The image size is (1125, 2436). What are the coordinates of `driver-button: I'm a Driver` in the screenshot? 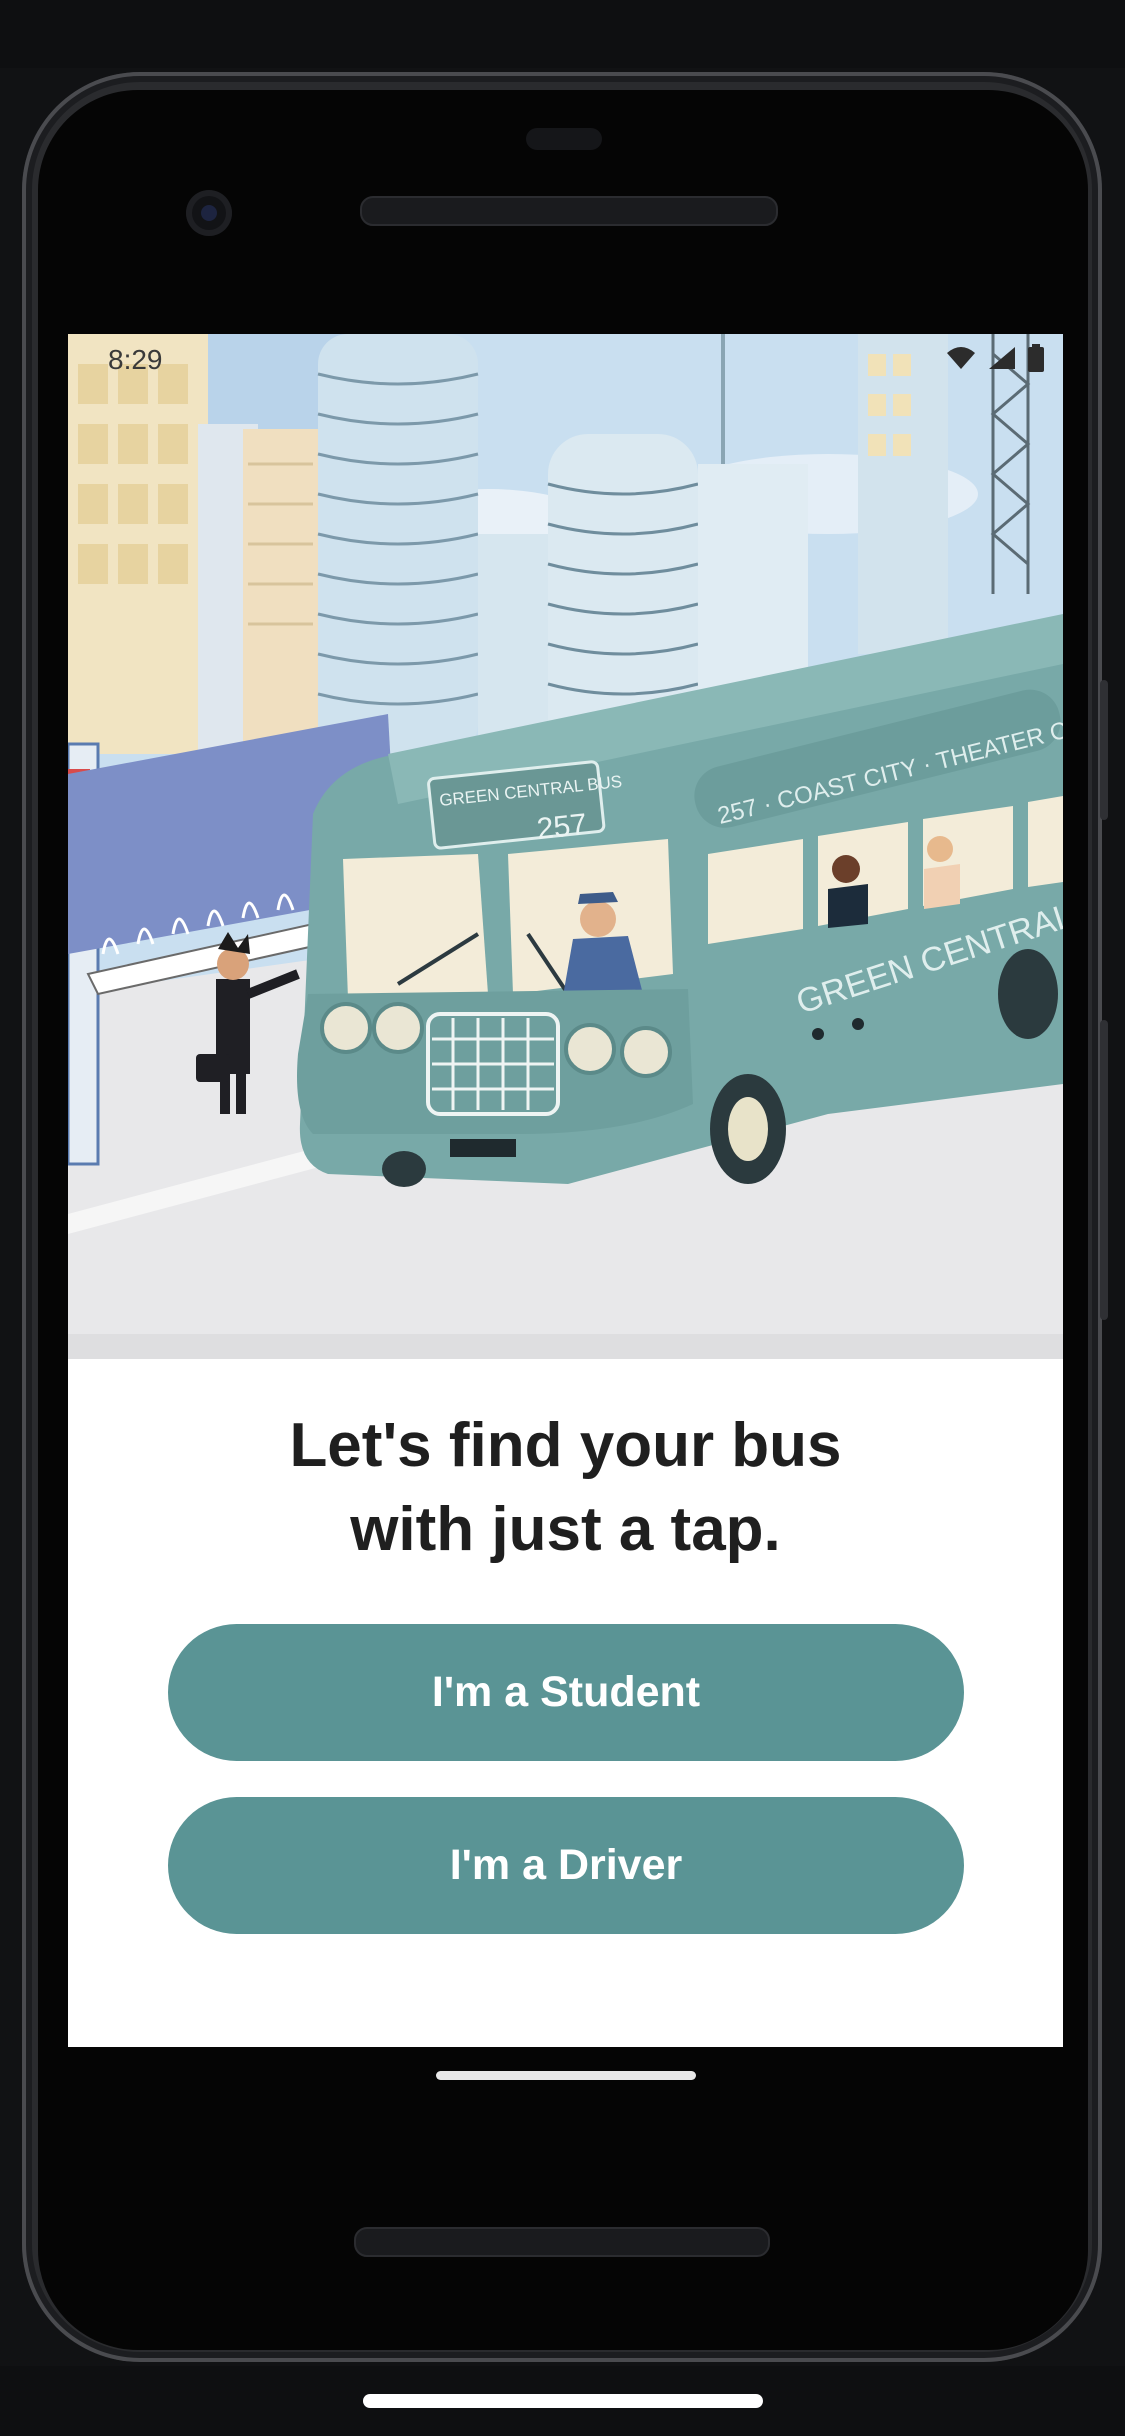 It's located at (566, 1865).